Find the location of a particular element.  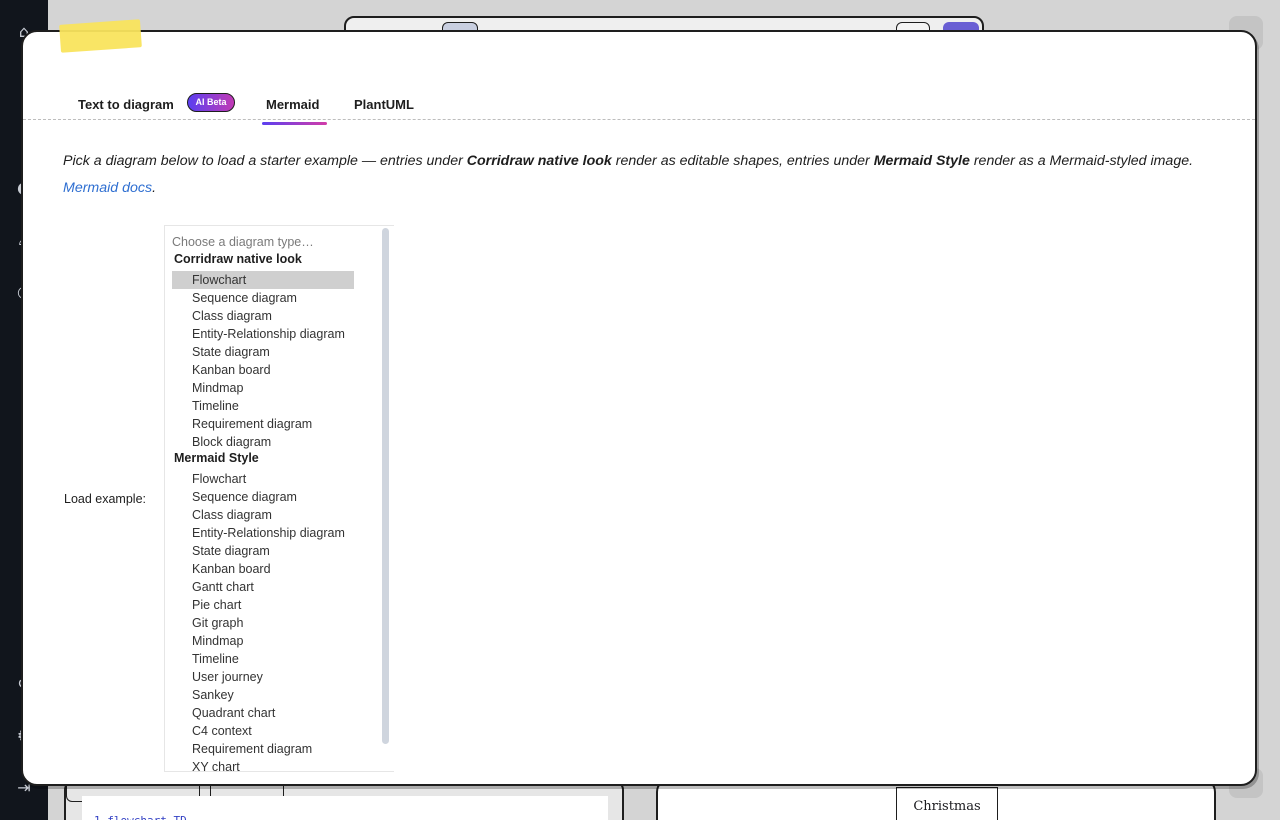

select-option: Pie chart is located at coordinates (206, 605).